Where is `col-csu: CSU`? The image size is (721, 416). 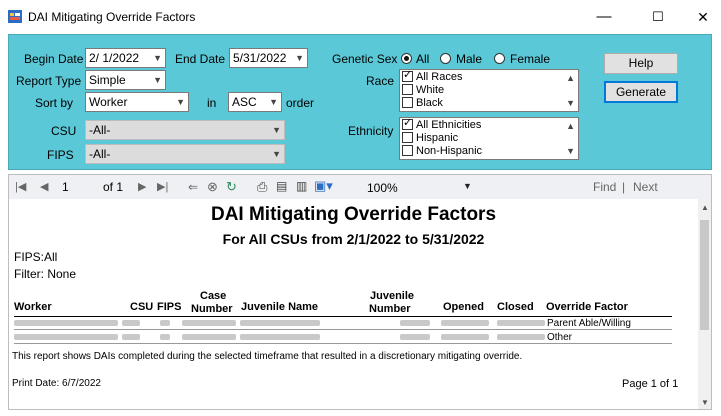
col-csu: CSU is located at coordinates (142, 307).